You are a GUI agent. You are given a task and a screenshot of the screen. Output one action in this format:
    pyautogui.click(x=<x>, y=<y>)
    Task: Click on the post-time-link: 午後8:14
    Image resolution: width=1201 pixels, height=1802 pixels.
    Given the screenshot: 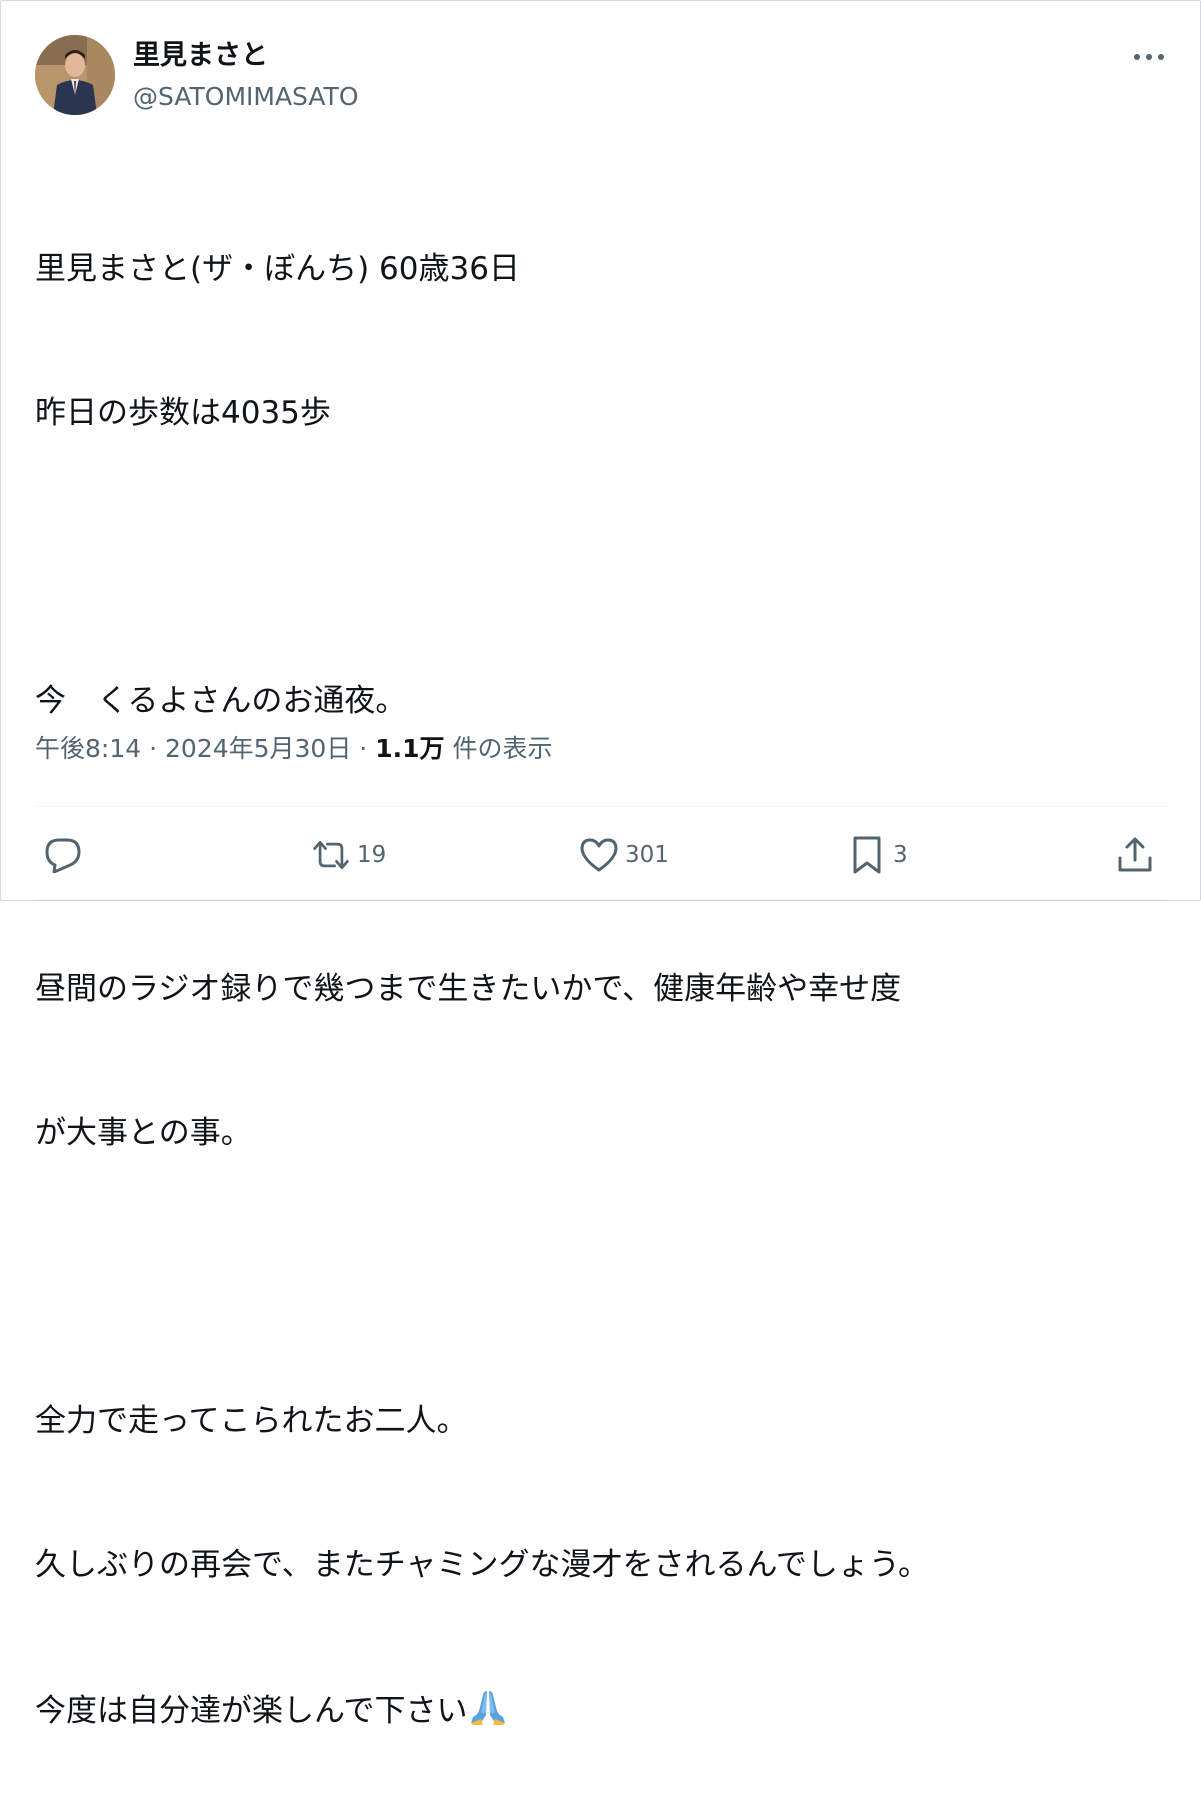 What is the action you would take?
    pyautogui.click(x=88, y=748)
    